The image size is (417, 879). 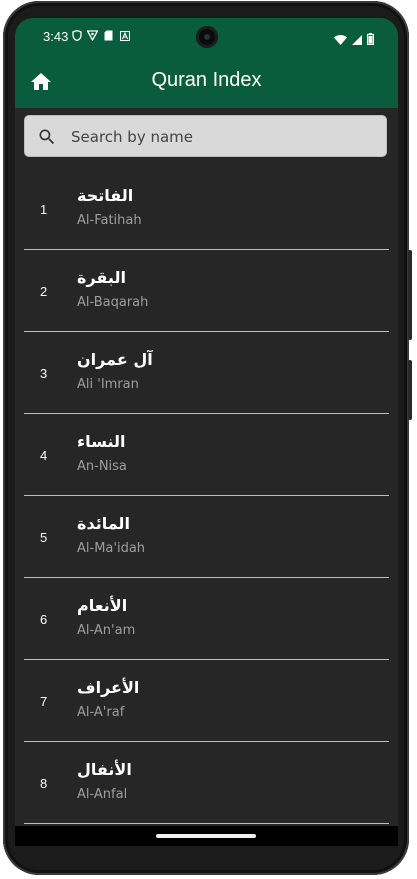 What do you see at coordinates (102, 466) in the screenshot?
I see `surah-latin-name: An-Nisa` at bounding box center [102, 466].